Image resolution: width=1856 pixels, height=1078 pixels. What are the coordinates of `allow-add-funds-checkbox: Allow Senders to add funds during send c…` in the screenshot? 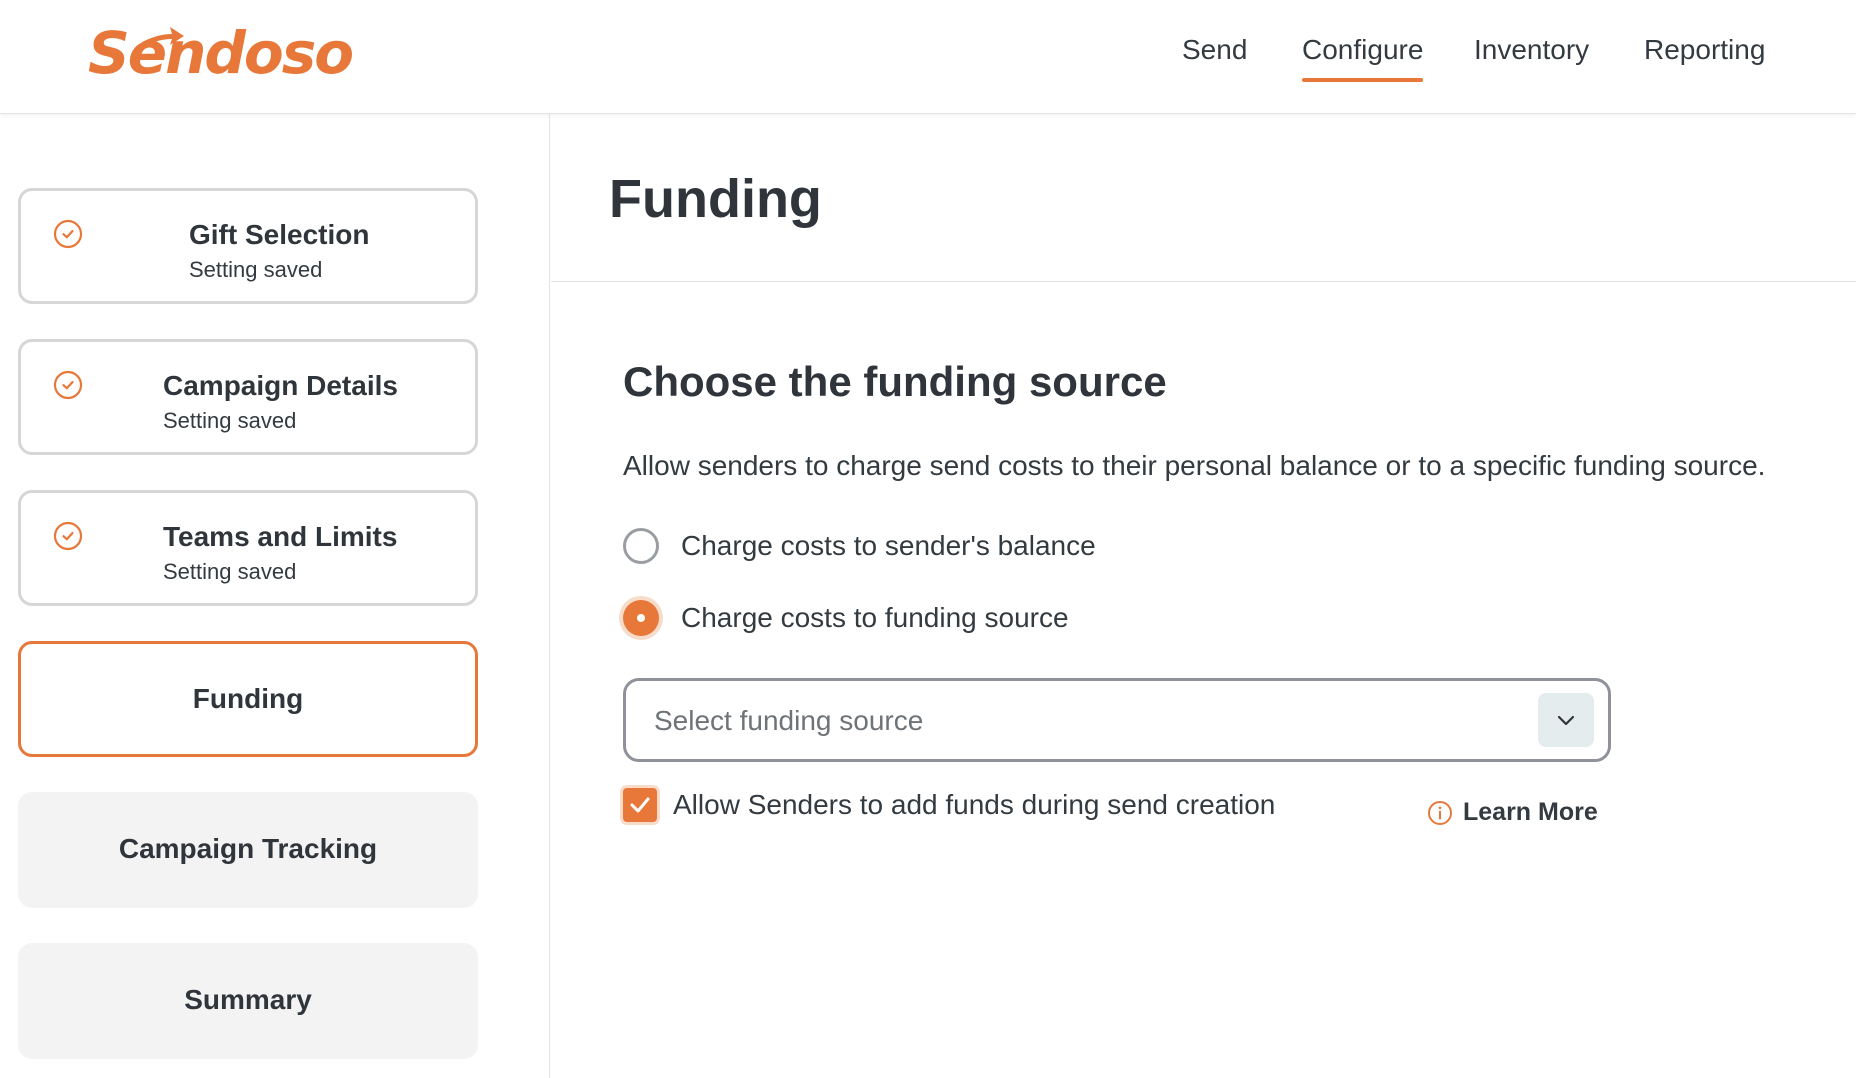 It's located at (949, 805).